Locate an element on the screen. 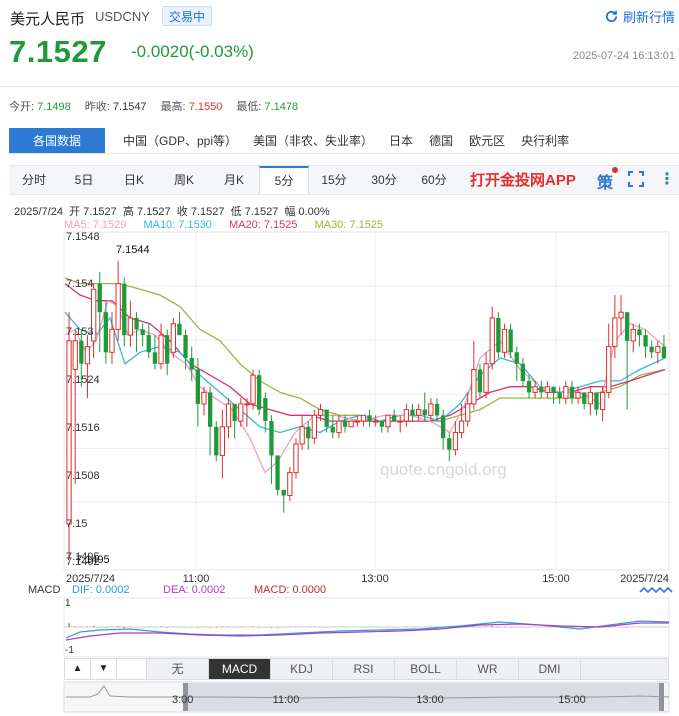 This screenshot has height=716, width=679. macd-axis-bottom: -1 is located at coordinates (69, 650).